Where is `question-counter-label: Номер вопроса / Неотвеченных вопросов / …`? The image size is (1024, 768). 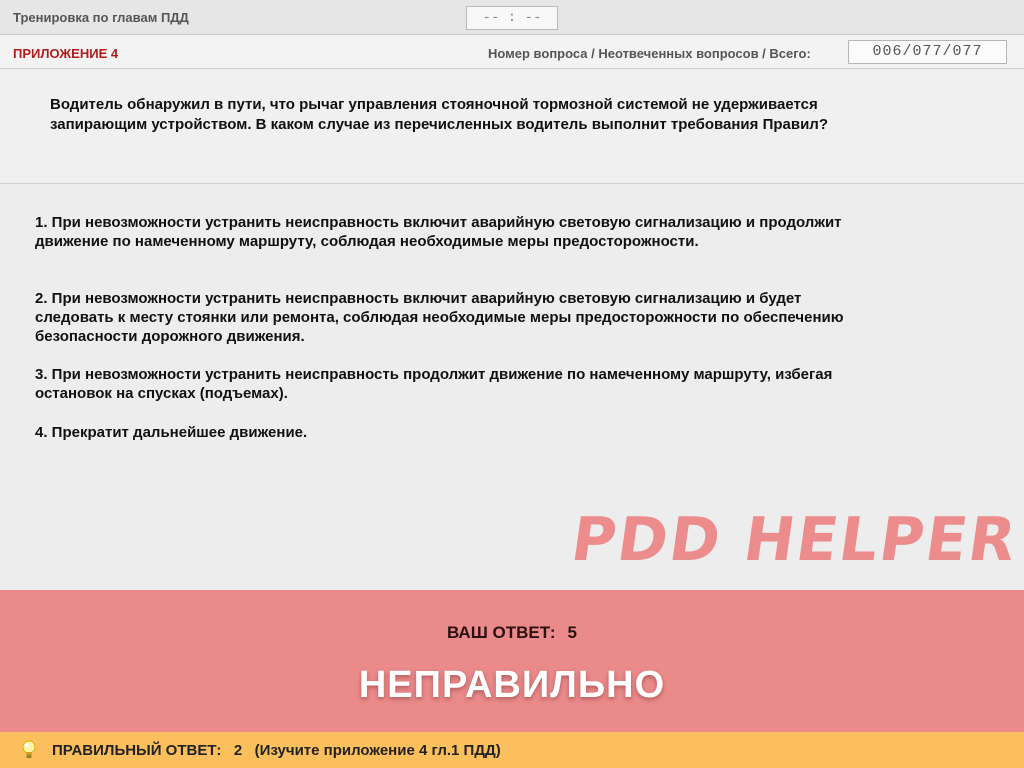 question-counter-label: Номер вопроса / Неотвеченных вопросов / … is located at coordinates (649, 53).